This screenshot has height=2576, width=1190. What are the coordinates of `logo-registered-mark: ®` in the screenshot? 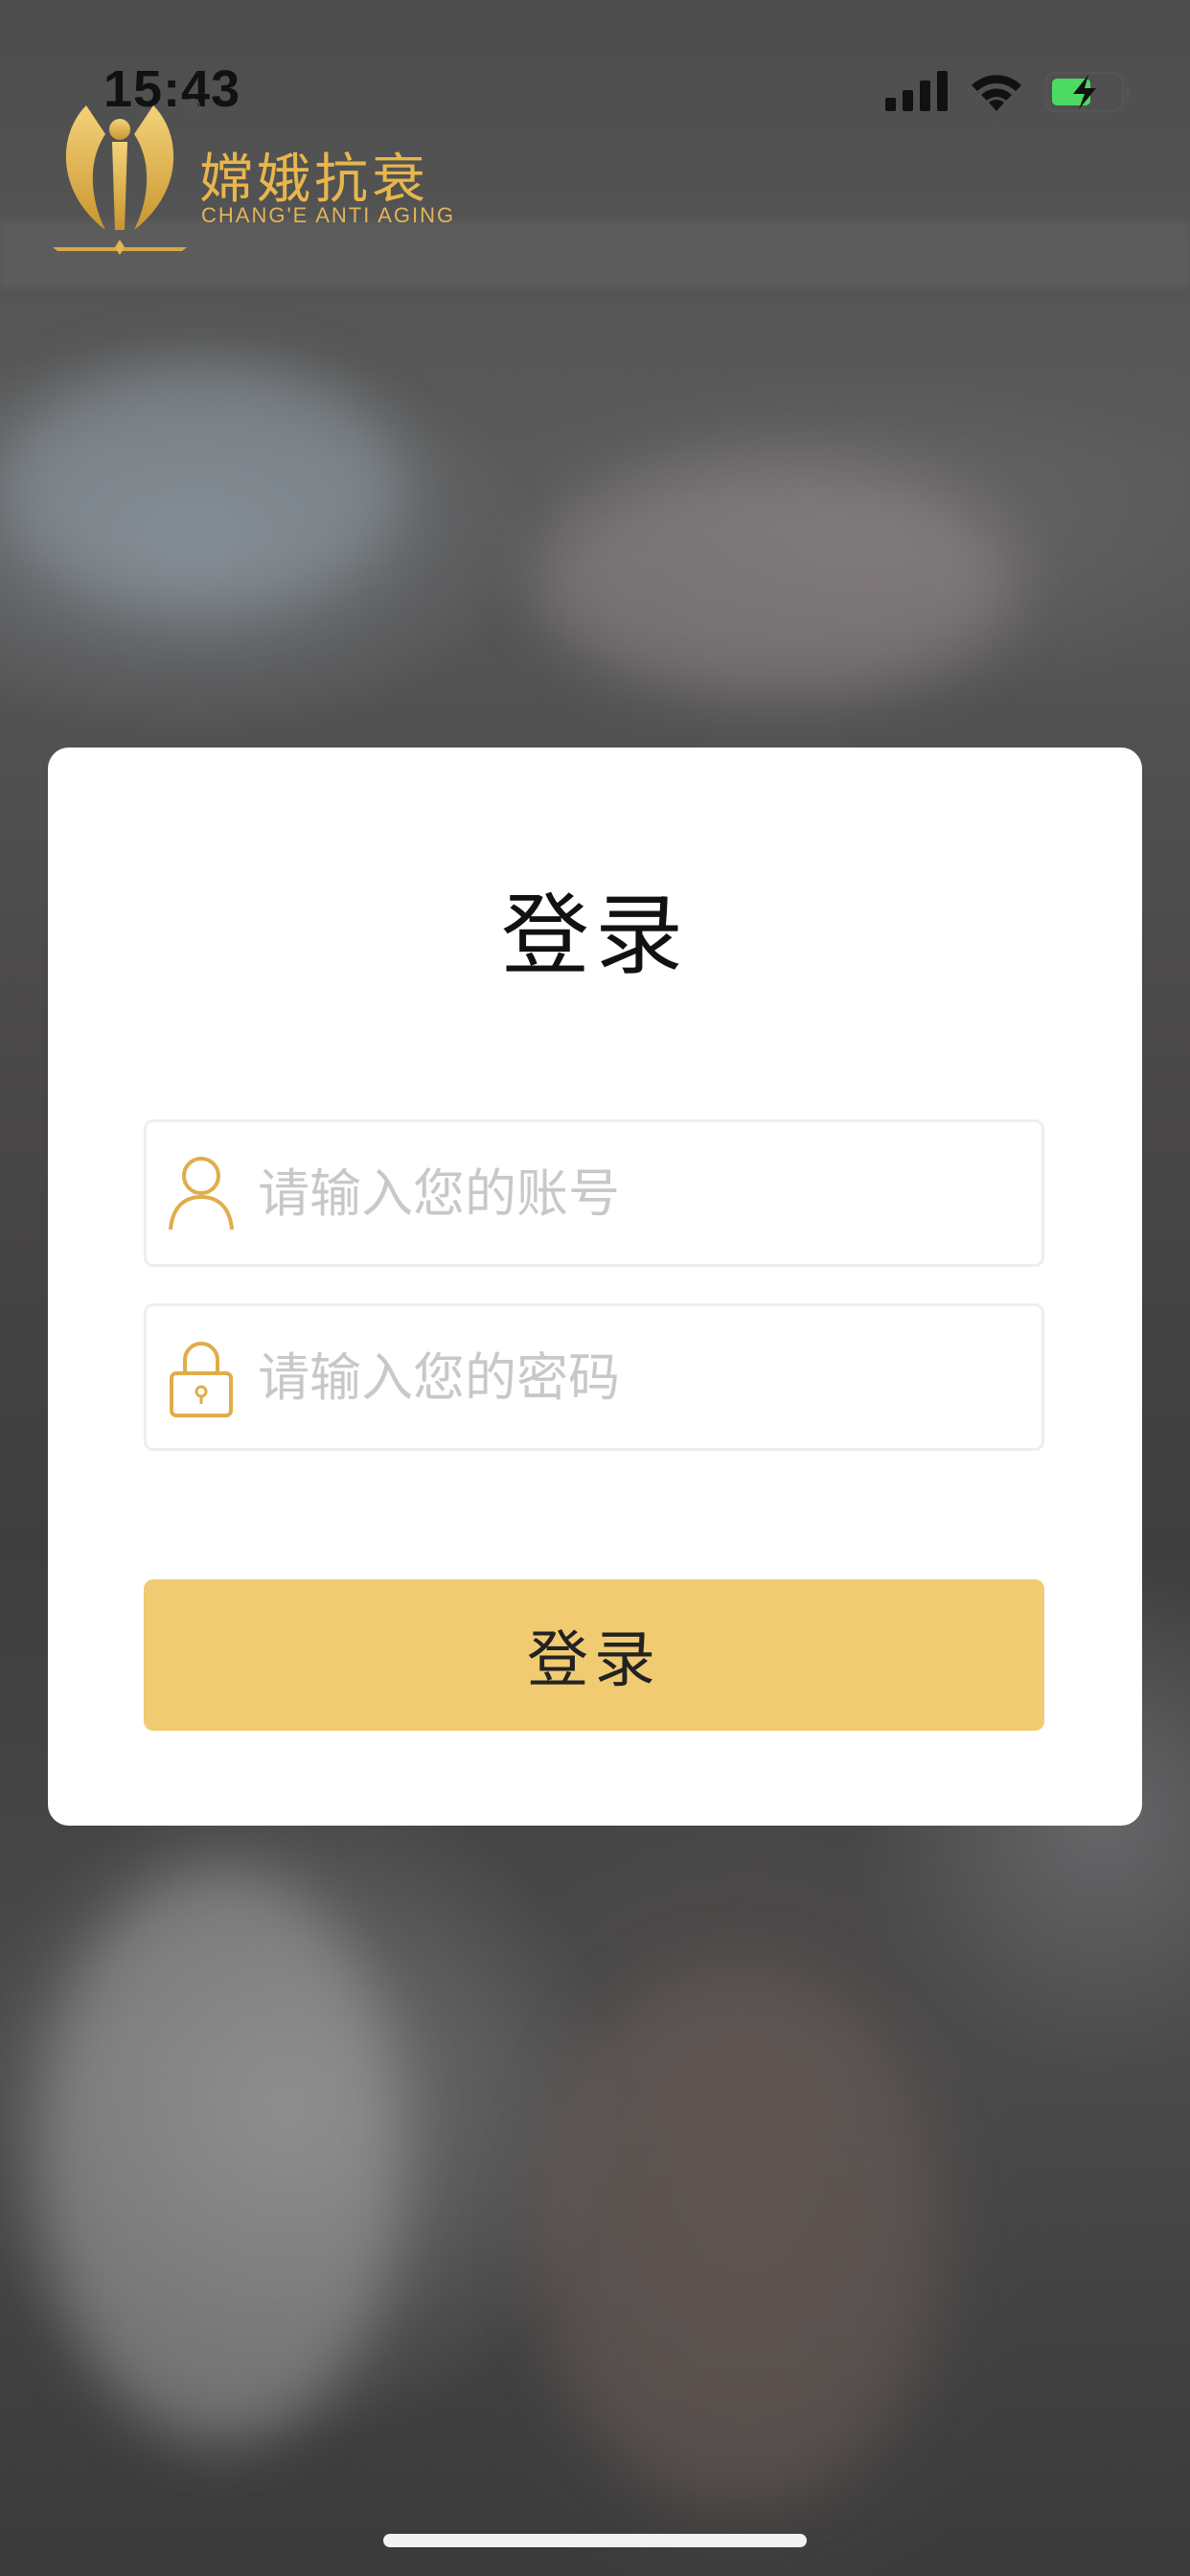 It's located at (193, 108).